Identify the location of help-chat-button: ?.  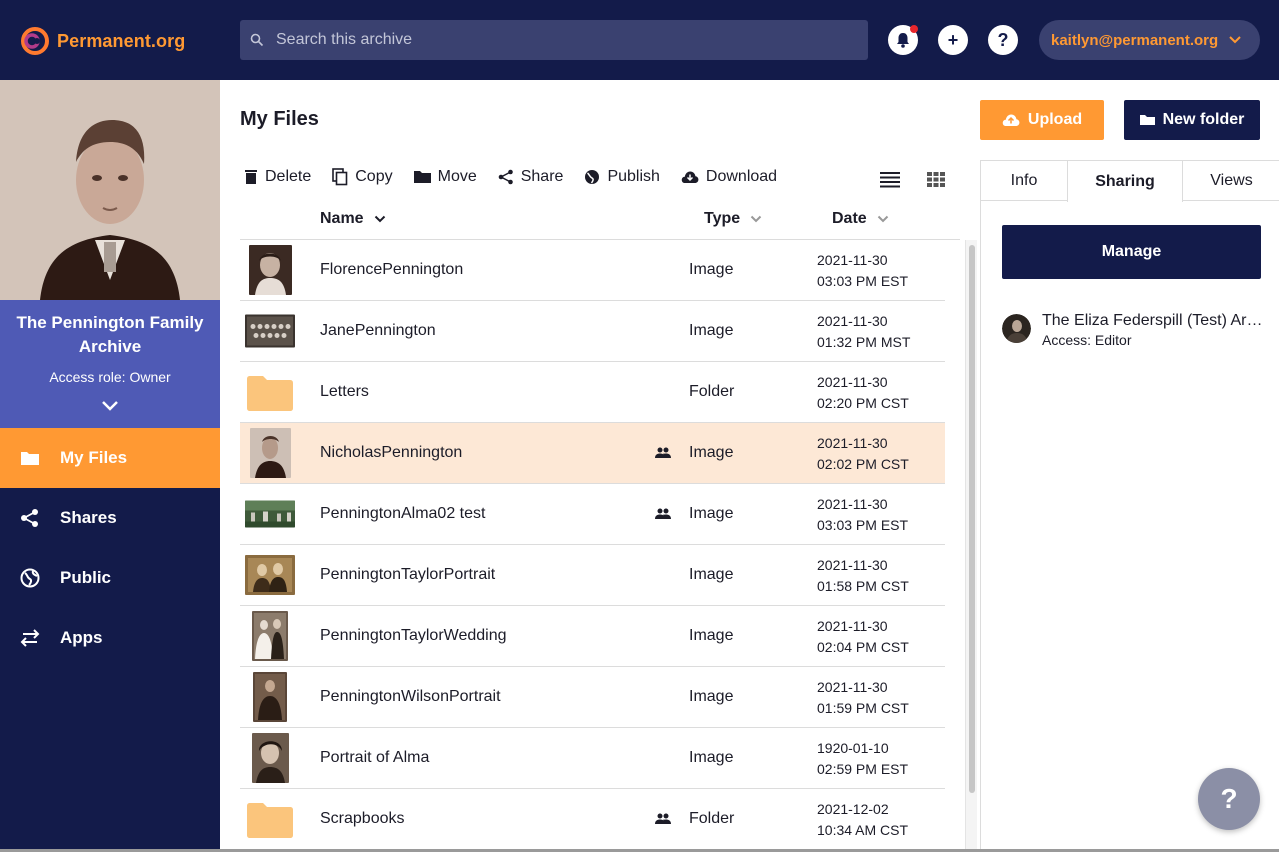
(1229, 799).